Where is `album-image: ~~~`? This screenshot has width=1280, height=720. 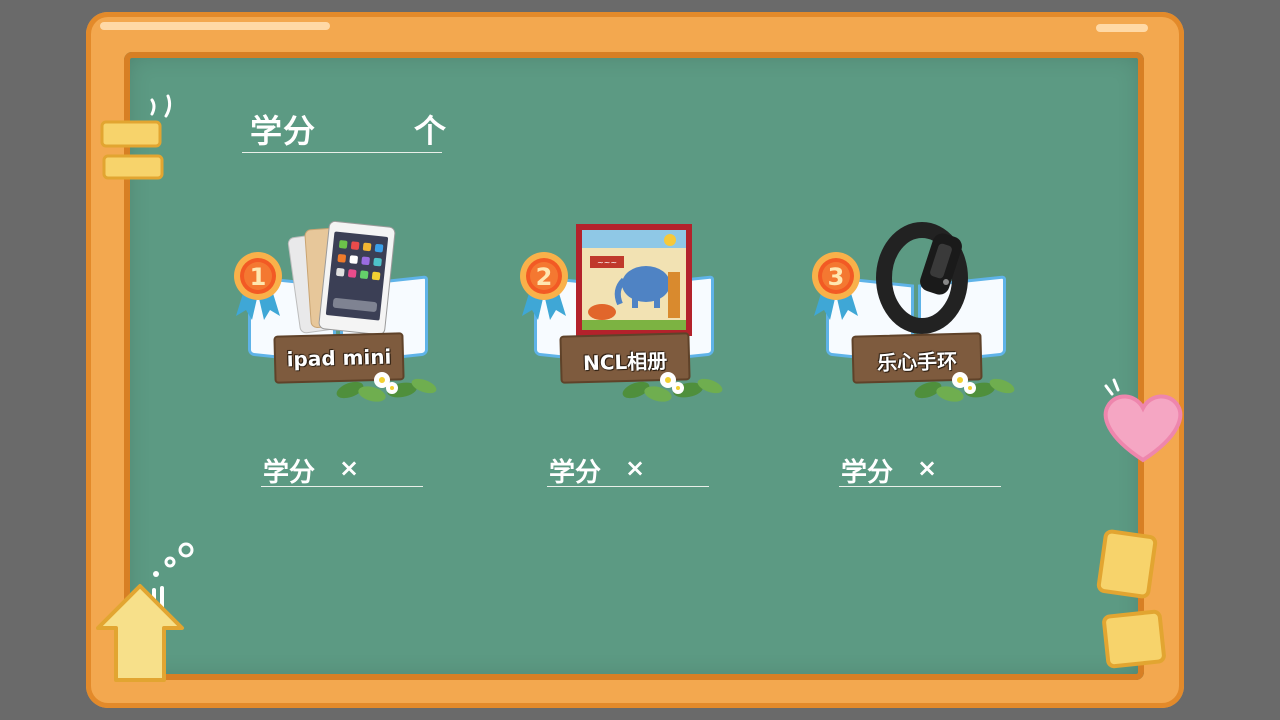 album-image: ~~~ is located at coordinates (634, 280).